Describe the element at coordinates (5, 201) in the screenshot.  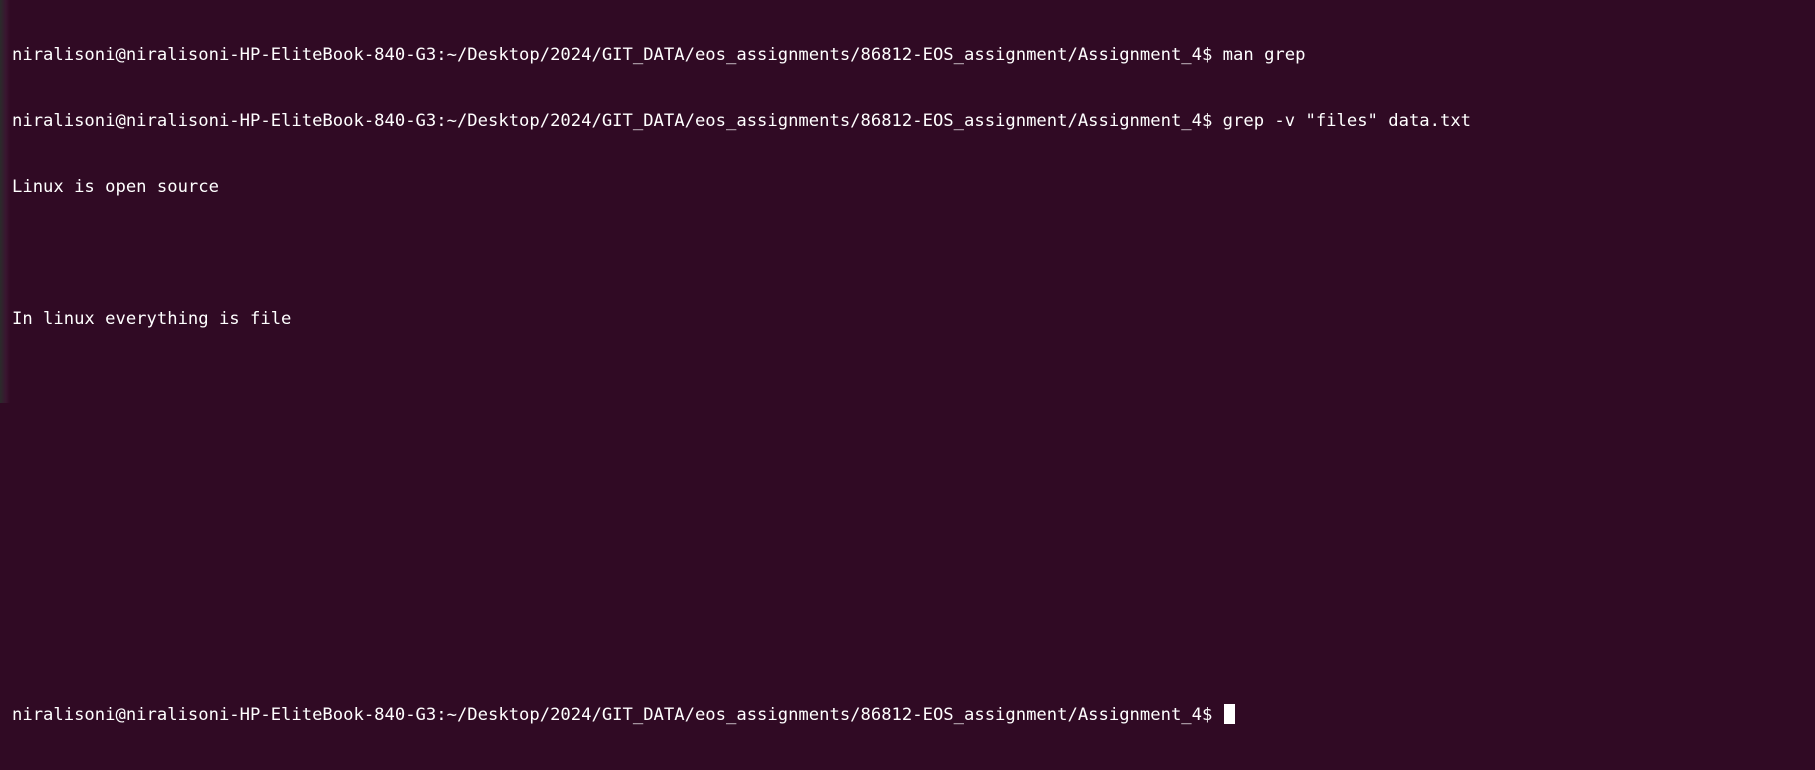
I see `window-left-edge` at that location.